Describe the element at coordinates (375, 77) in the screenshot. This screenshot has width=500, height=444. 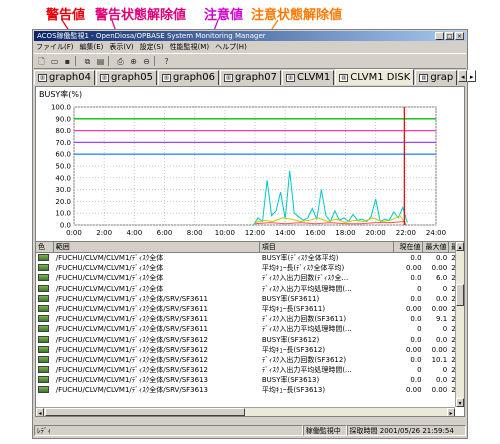
I see `tab-clvm1-disk: ▥ CLVM1 DISK` at that location.